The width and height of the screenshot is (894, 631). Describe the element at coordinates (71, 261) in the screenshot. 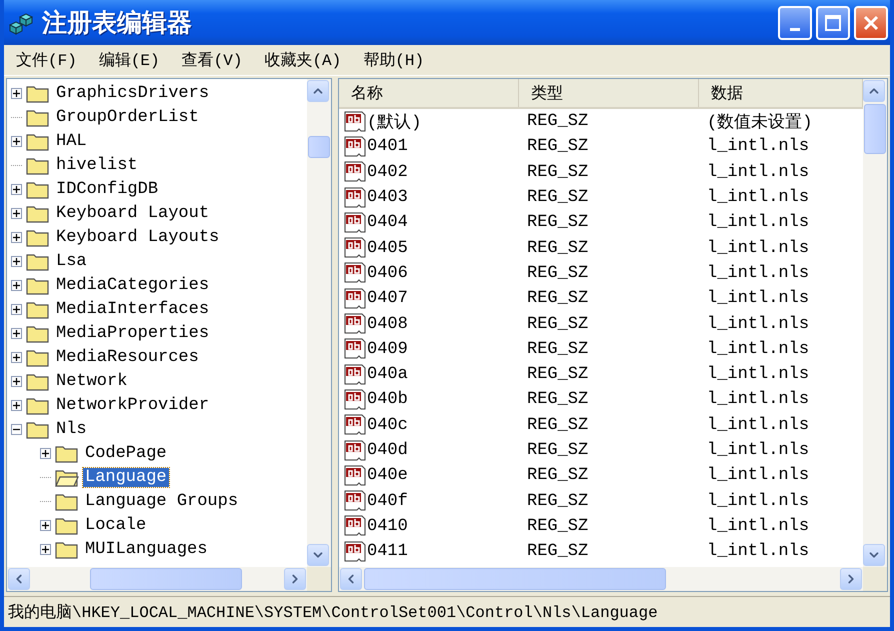

I see `tree-item: Lsa` at that location.